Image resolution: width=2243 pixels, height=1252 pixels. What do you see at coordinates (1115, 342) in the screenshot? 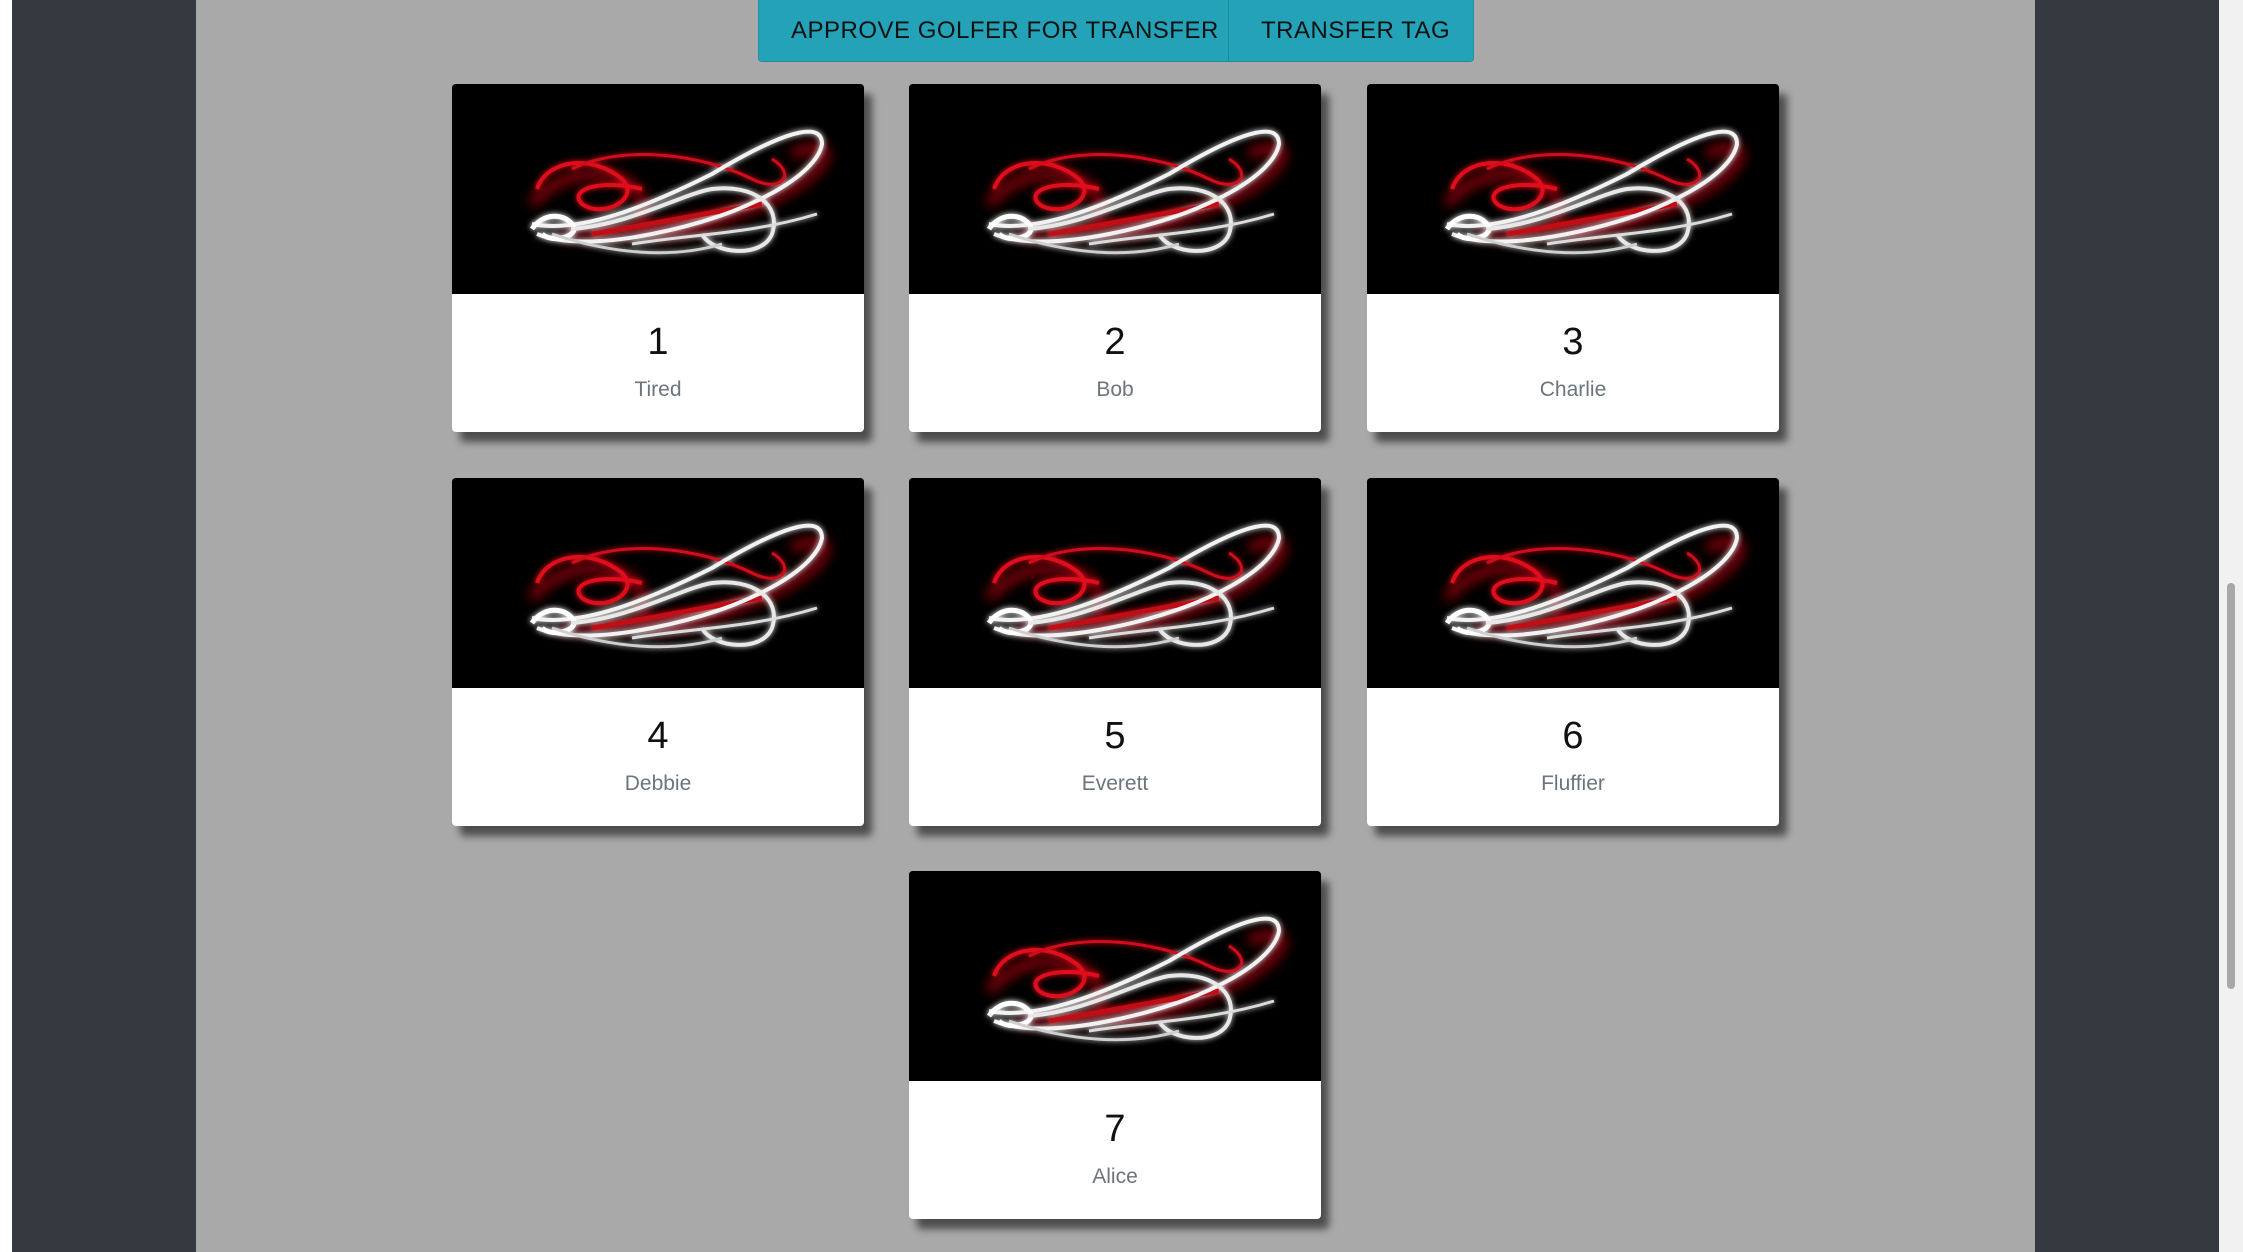
I see `card-number: 2` at bounding box center [1115, 342].